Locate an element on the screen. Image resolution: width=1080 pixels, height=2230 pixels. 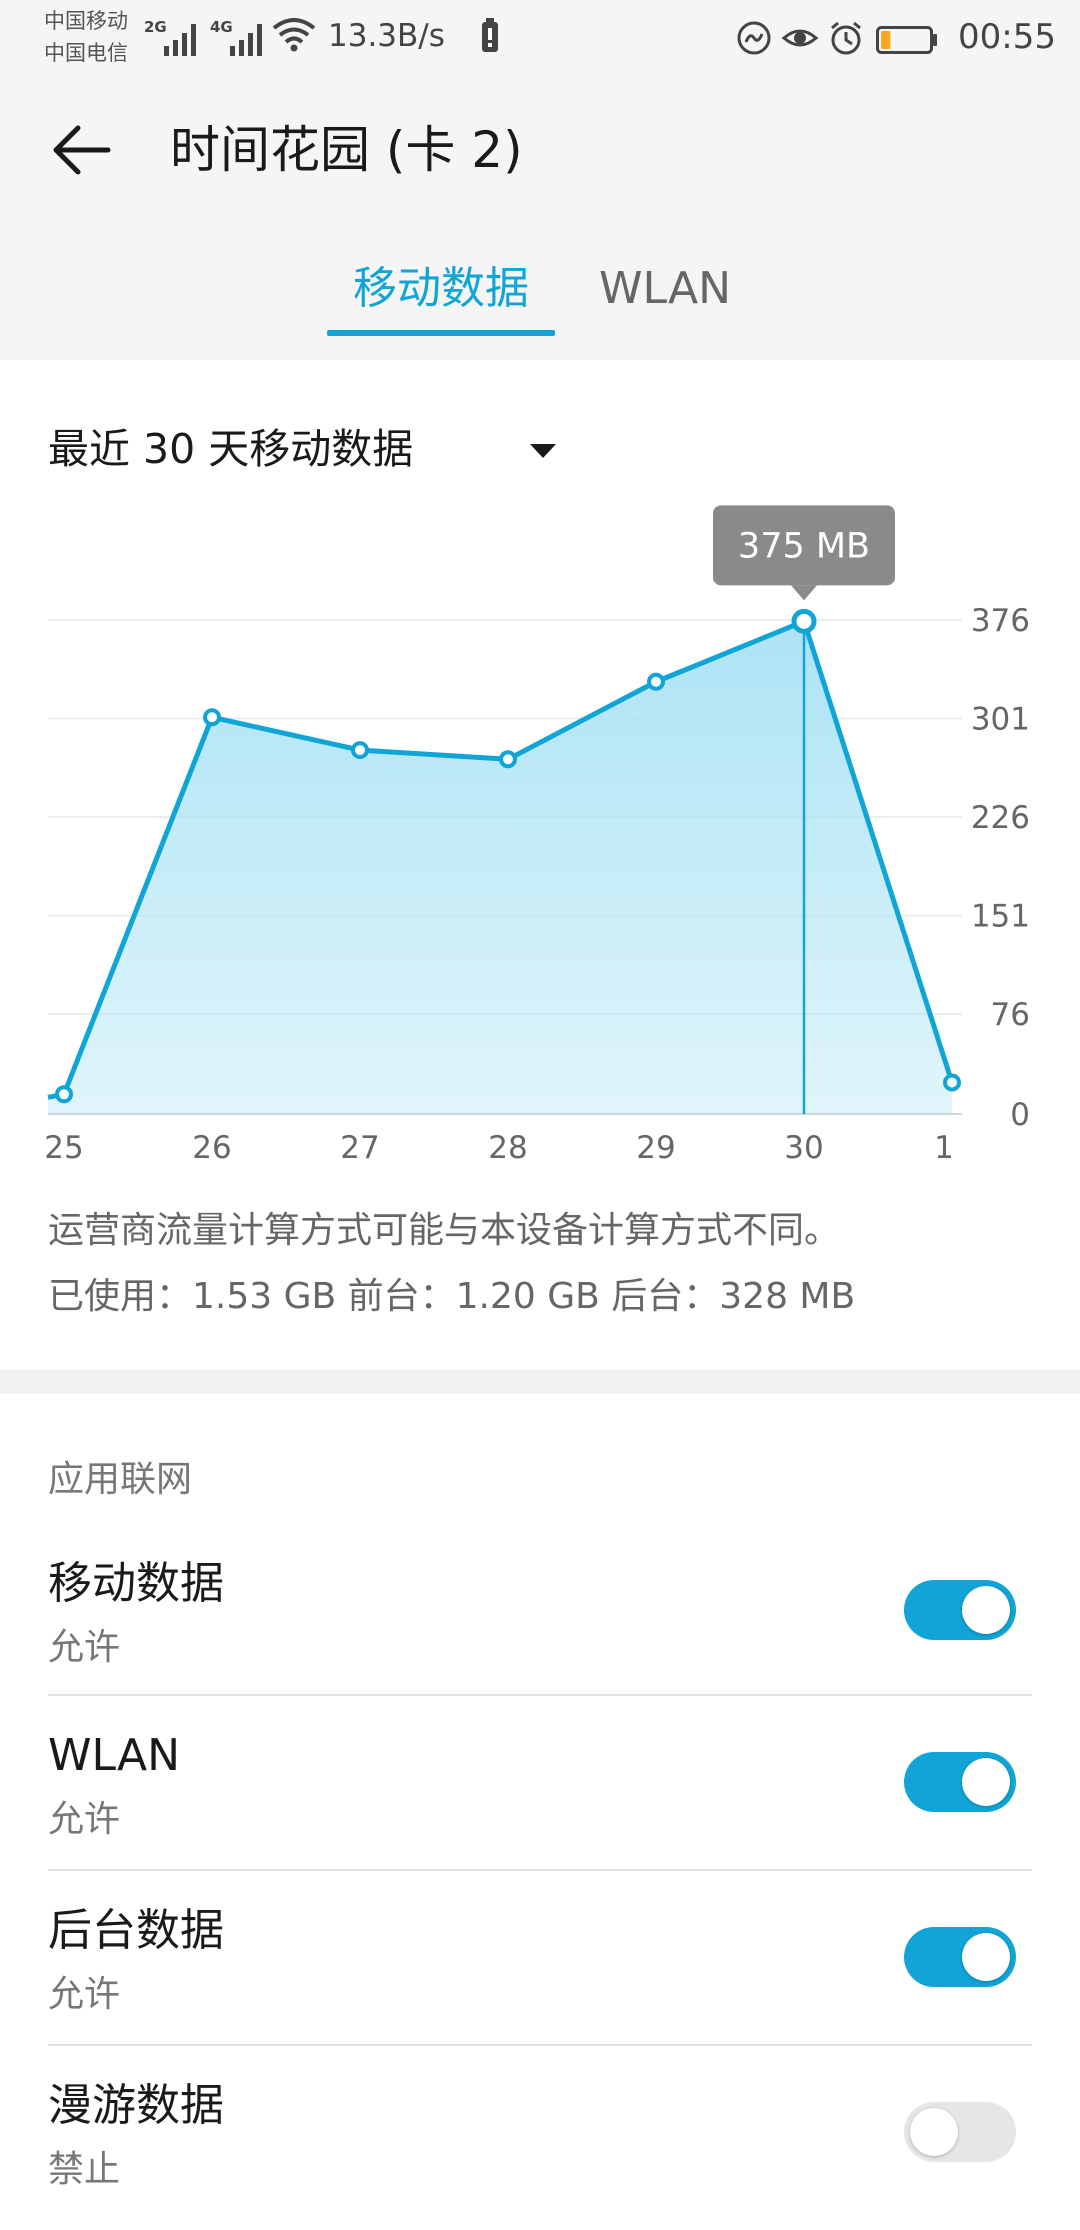
section-title-network: 应用联网 is located at coordinates (120, 1479).